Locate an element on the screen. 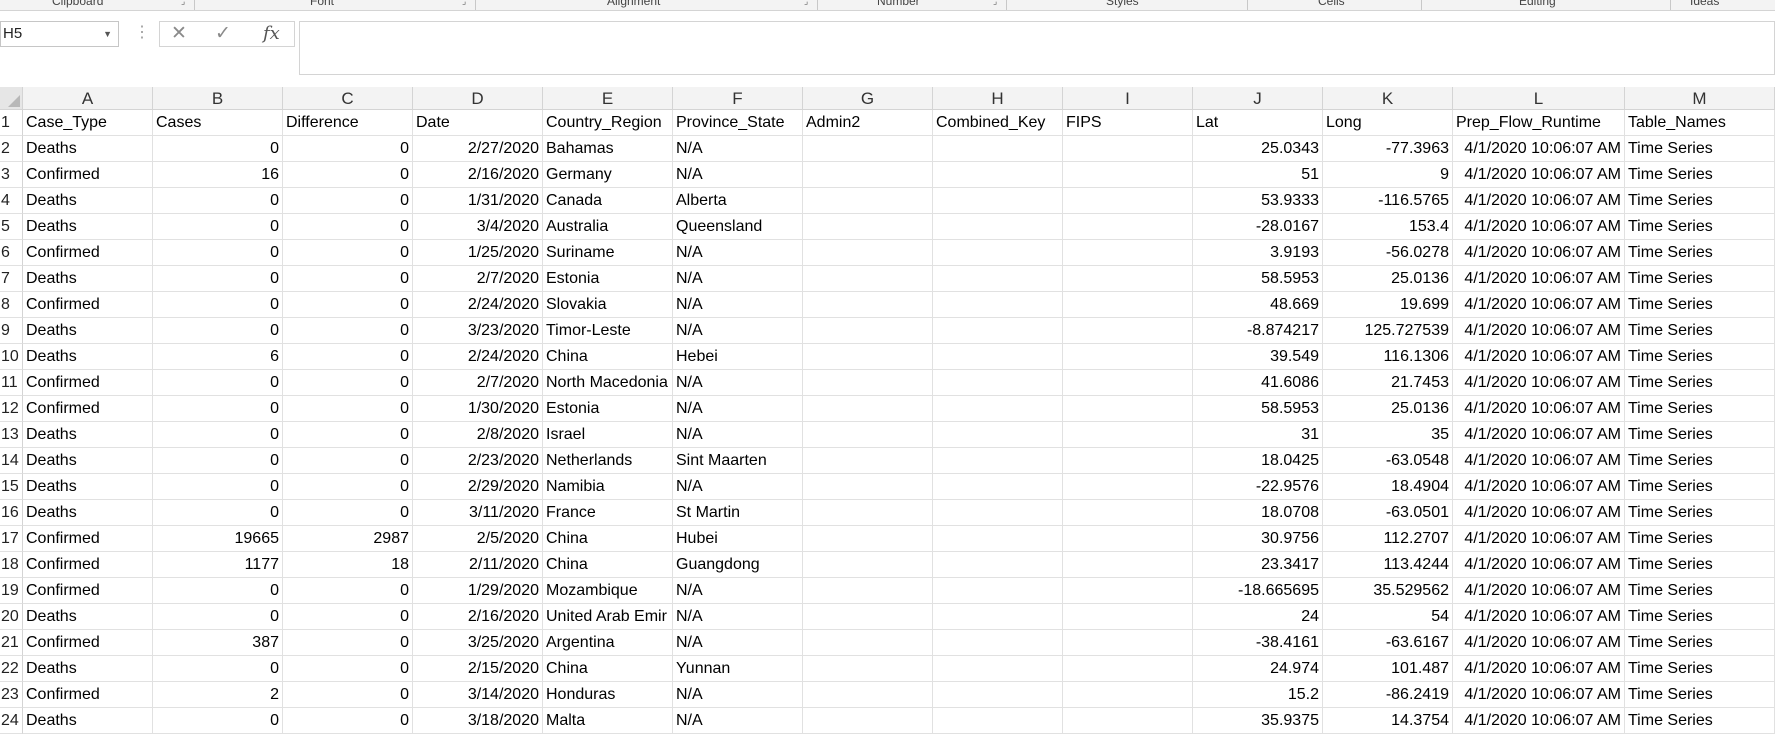 Image resolution: width=1775 pixels, height=734 pixels. table-cell: Australia is located at coordinates (608, 227).